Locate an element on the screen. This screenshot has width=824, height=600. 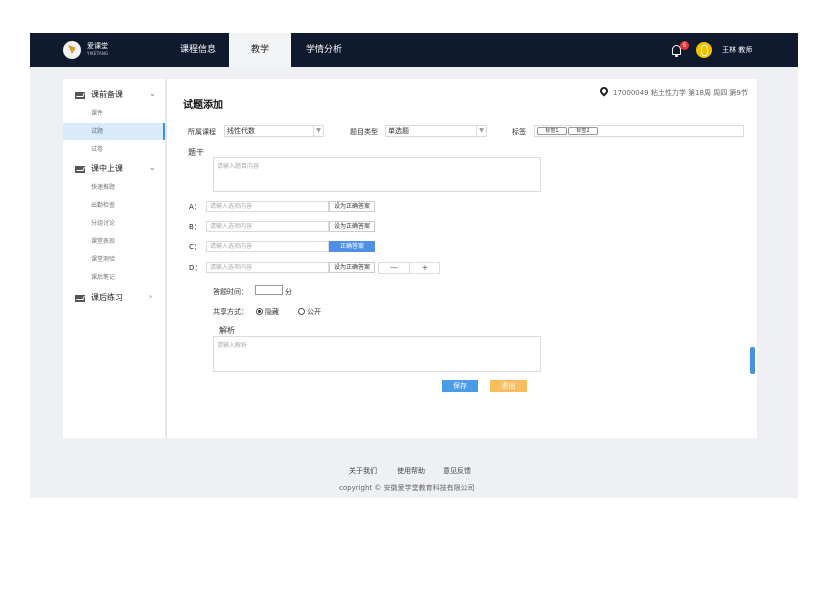
sidebar-item-courseware: 课件 is located at coordinates (114, 113).